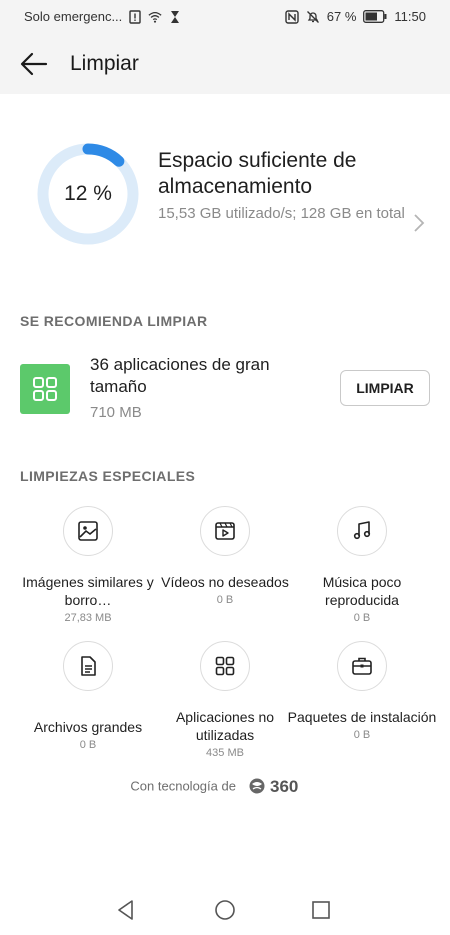  Describe the element at coordinates (88, 696) in the screenshot. I see `tool-large-files: Archivos grandes 0 B` at that location.